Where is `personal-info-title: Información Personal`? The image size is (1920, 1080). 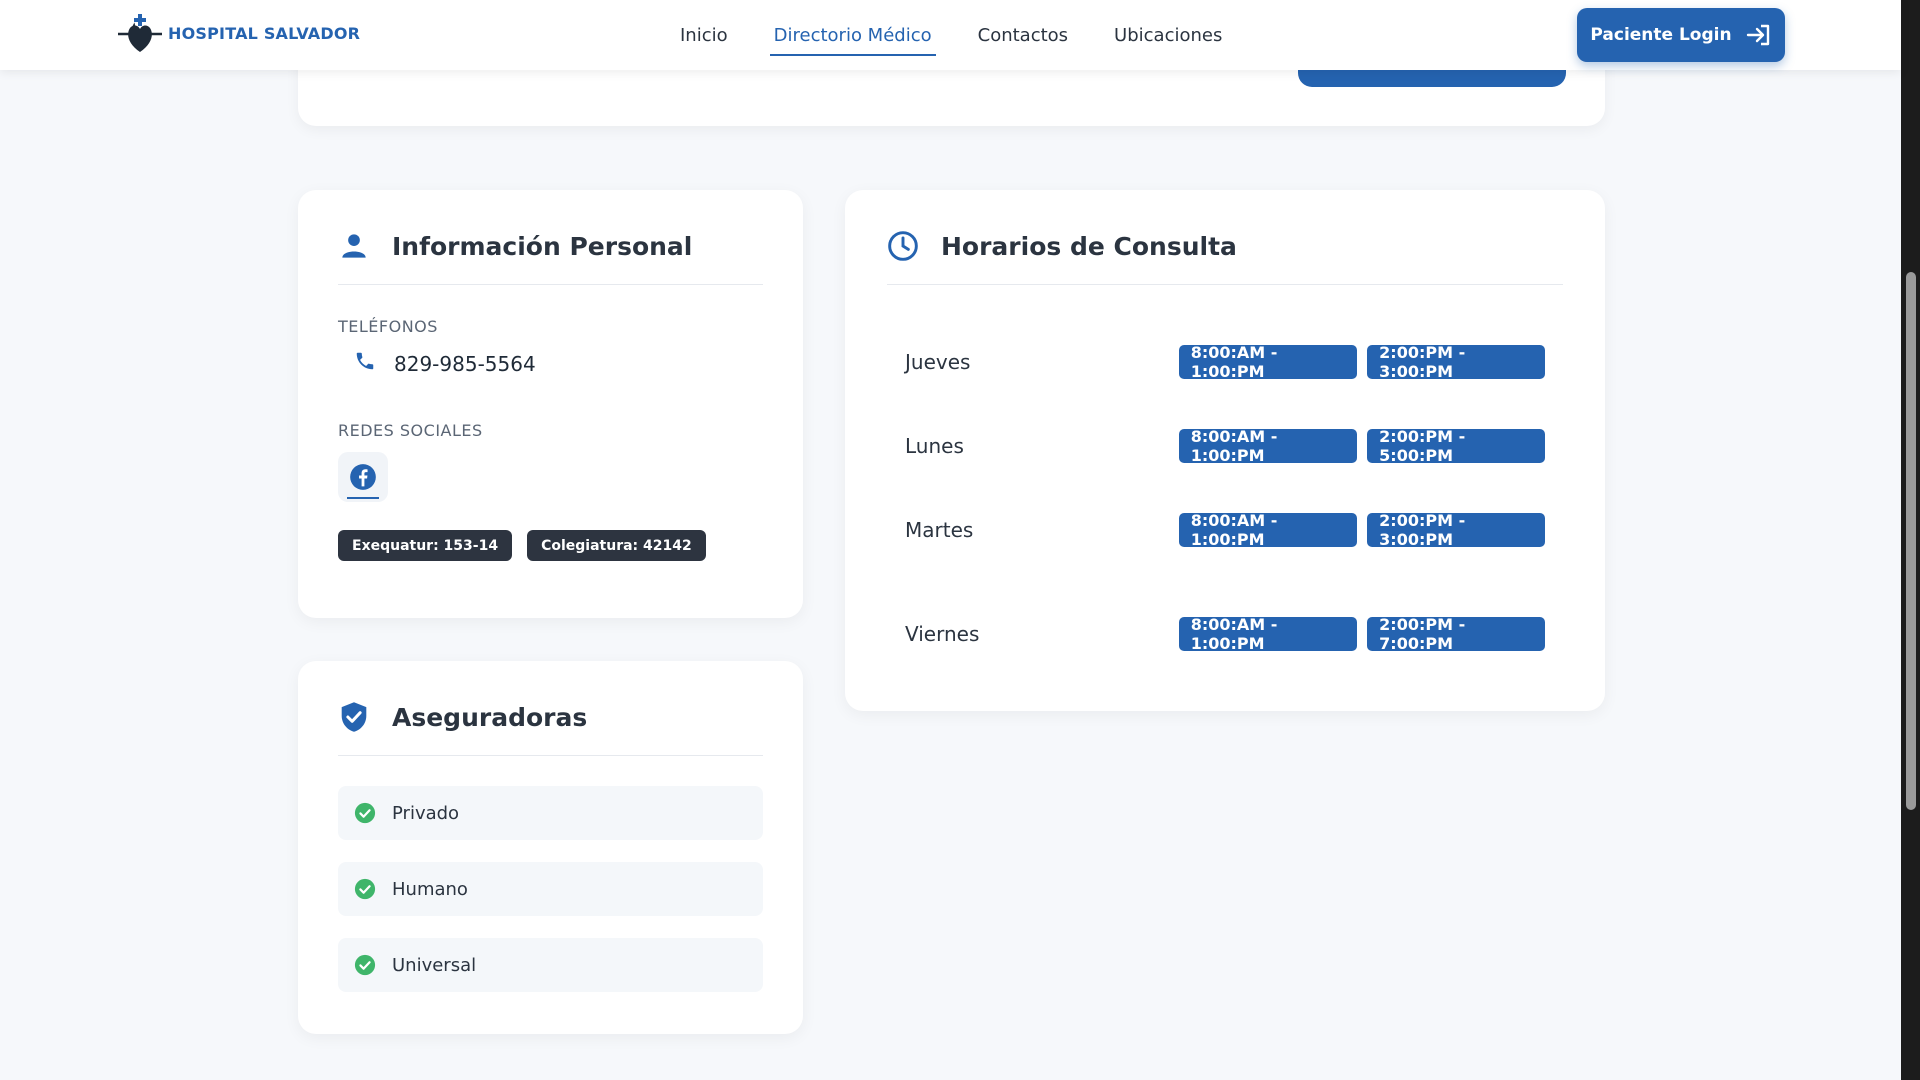 personal-info-title: Información Personal is located at coordinates (550, 246).